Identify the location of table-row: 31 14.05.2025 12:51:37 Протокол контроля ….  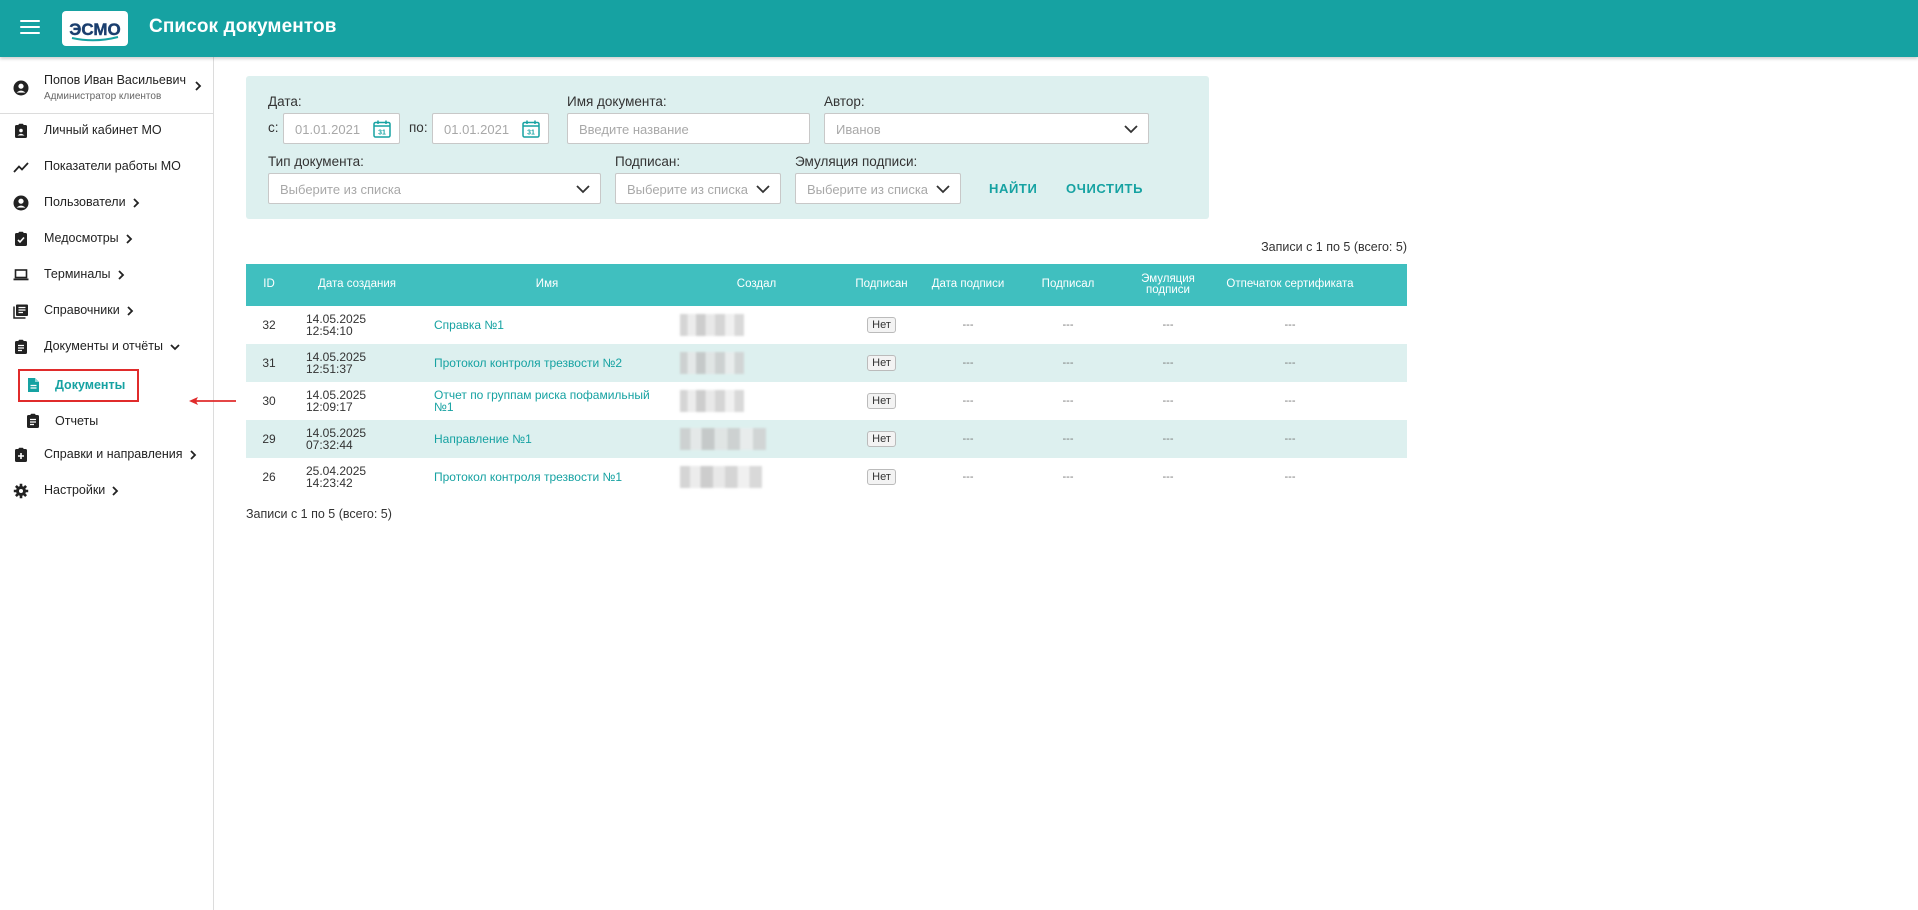
(826, 363).